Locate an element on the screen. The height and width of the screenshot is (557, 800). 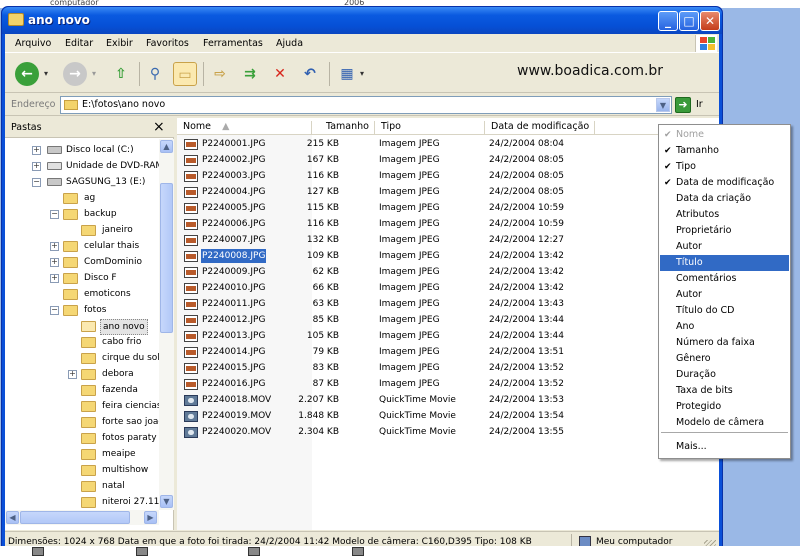
menu-item-numero-faixa: Número da faixa is located at coordinates (724, 343).